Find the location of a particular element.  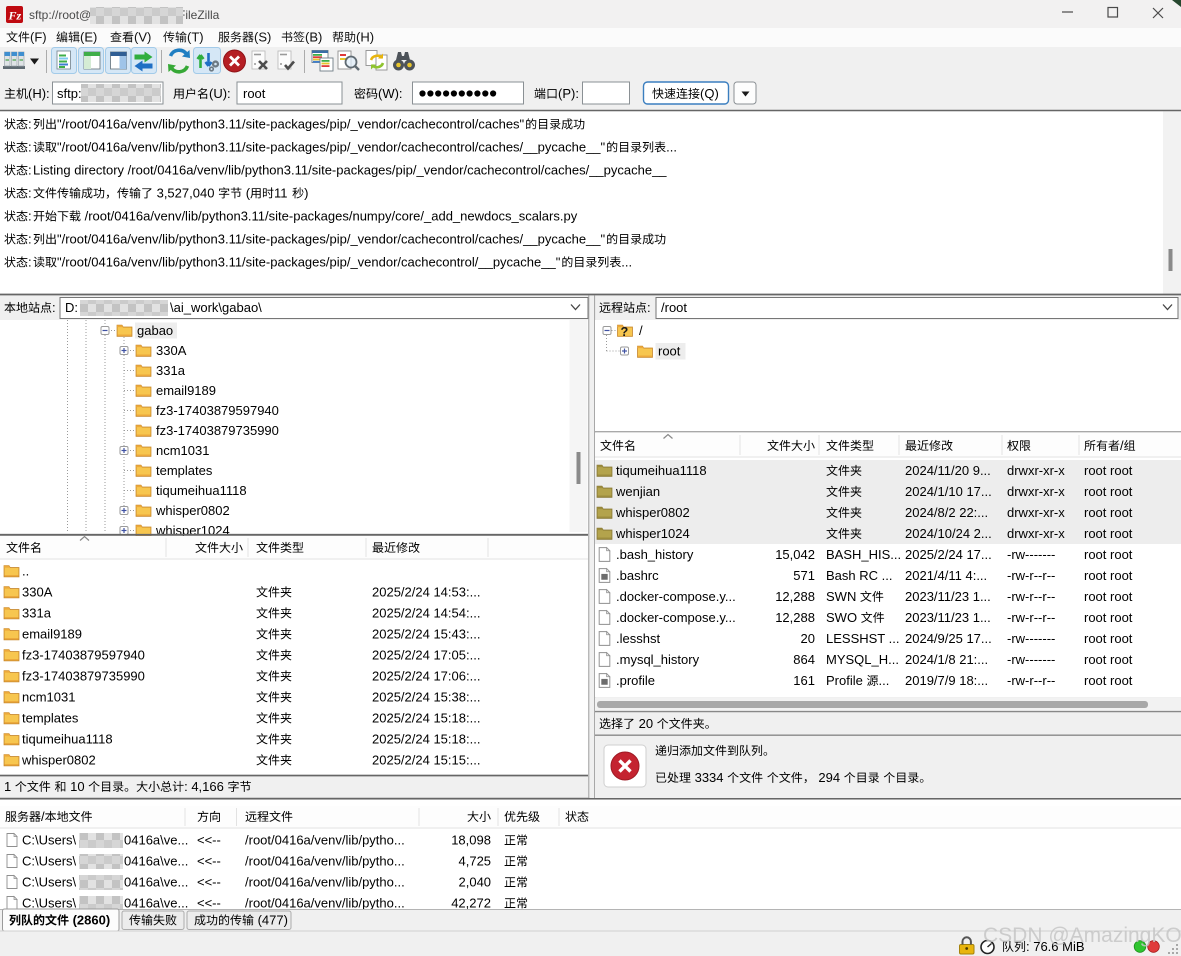

svg-text: email9189 is located at coordinates (52, 634).